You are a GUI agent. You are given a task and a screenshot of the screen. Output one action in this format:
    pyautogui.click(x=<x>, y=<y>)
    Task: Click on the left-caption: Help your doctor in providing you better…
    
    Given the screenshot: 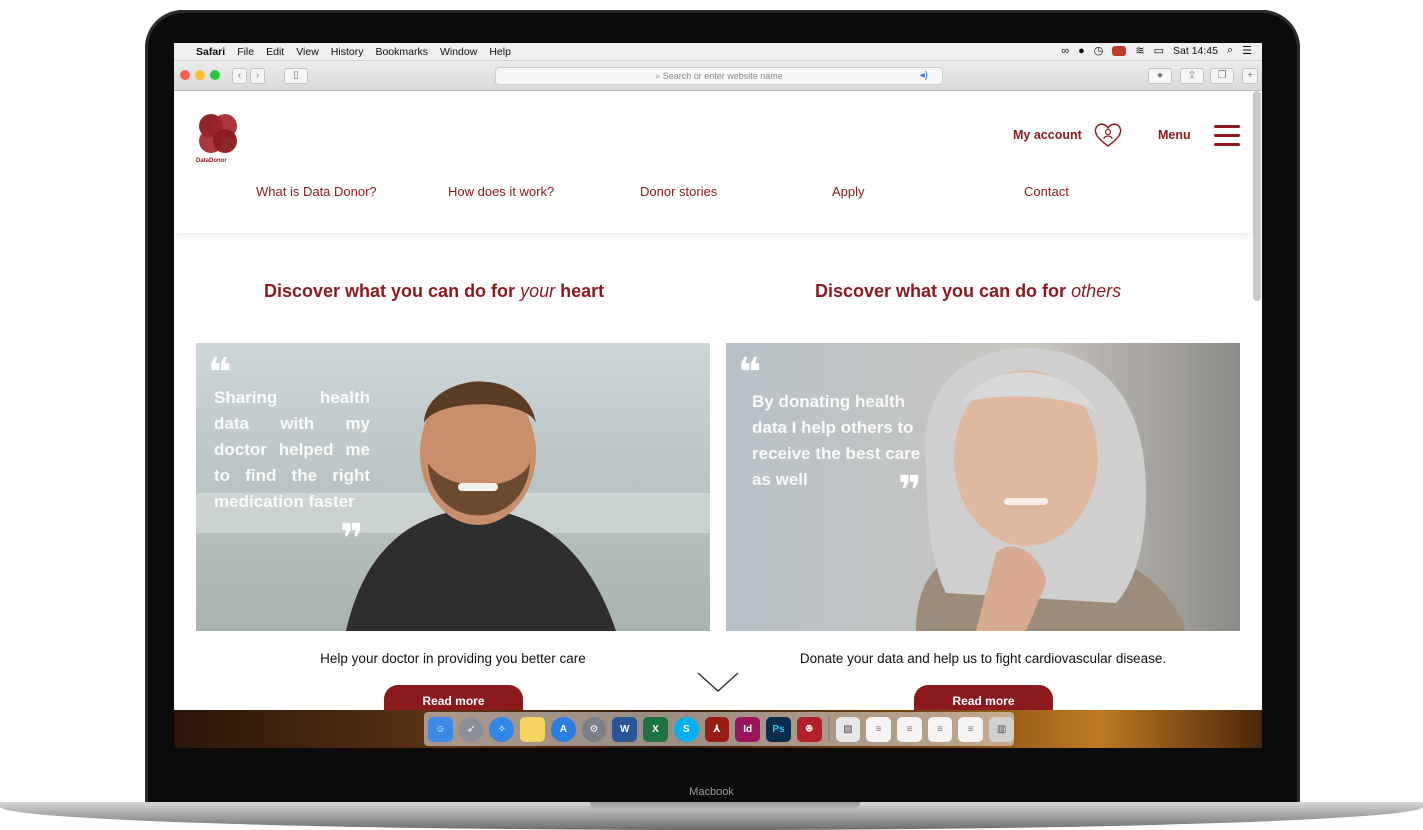 What is the action you would take?
    pyautogui.click(x=453, y=658)
    